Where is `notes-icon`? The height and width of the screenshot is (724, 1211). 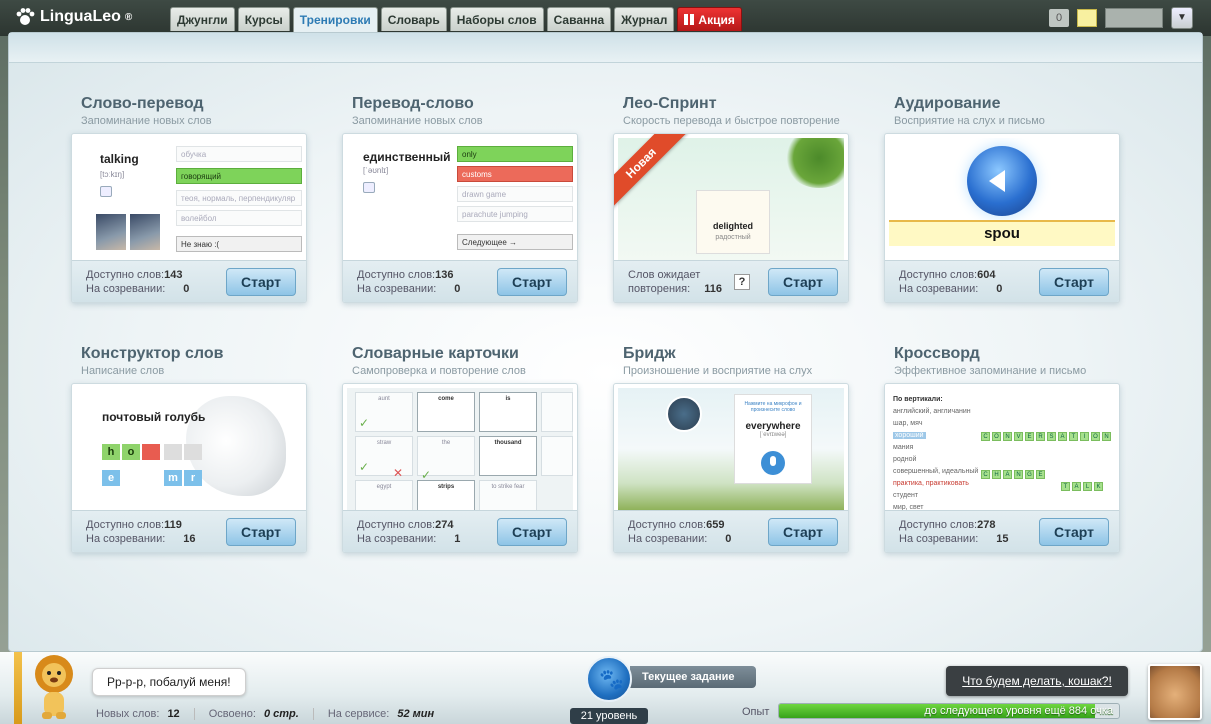
notes-icon is located at coordinates (1087, 18).